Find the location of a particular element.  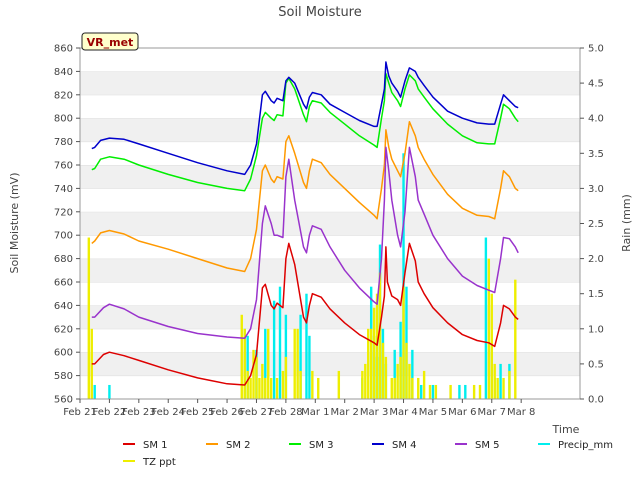

legend-label: TZ ppt is located at coordinates (159, 462).